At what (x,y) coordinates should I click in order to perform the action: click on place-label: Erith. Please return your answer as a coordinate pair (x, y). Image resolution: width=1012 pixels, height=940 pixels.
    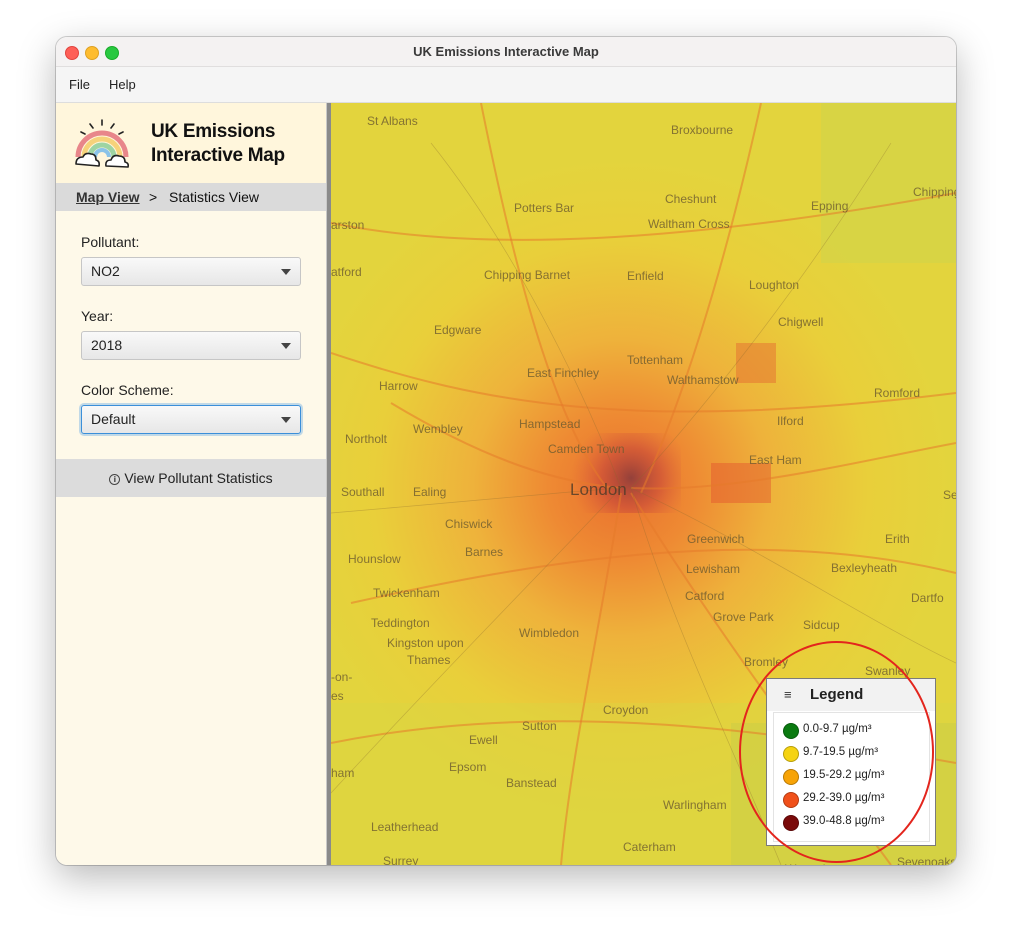
    Looking at the image, I should click on (897, 539).